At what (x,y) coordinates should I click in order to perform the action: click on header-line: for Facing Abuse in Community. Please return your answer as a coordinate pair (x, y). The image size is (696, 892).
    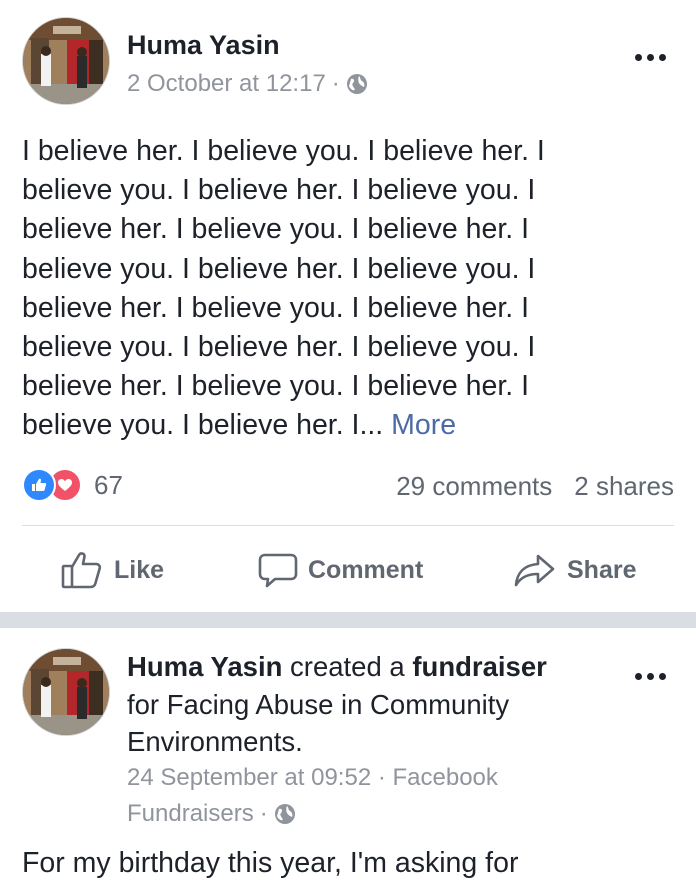
    Looking at the image, I should click on (372, 705).